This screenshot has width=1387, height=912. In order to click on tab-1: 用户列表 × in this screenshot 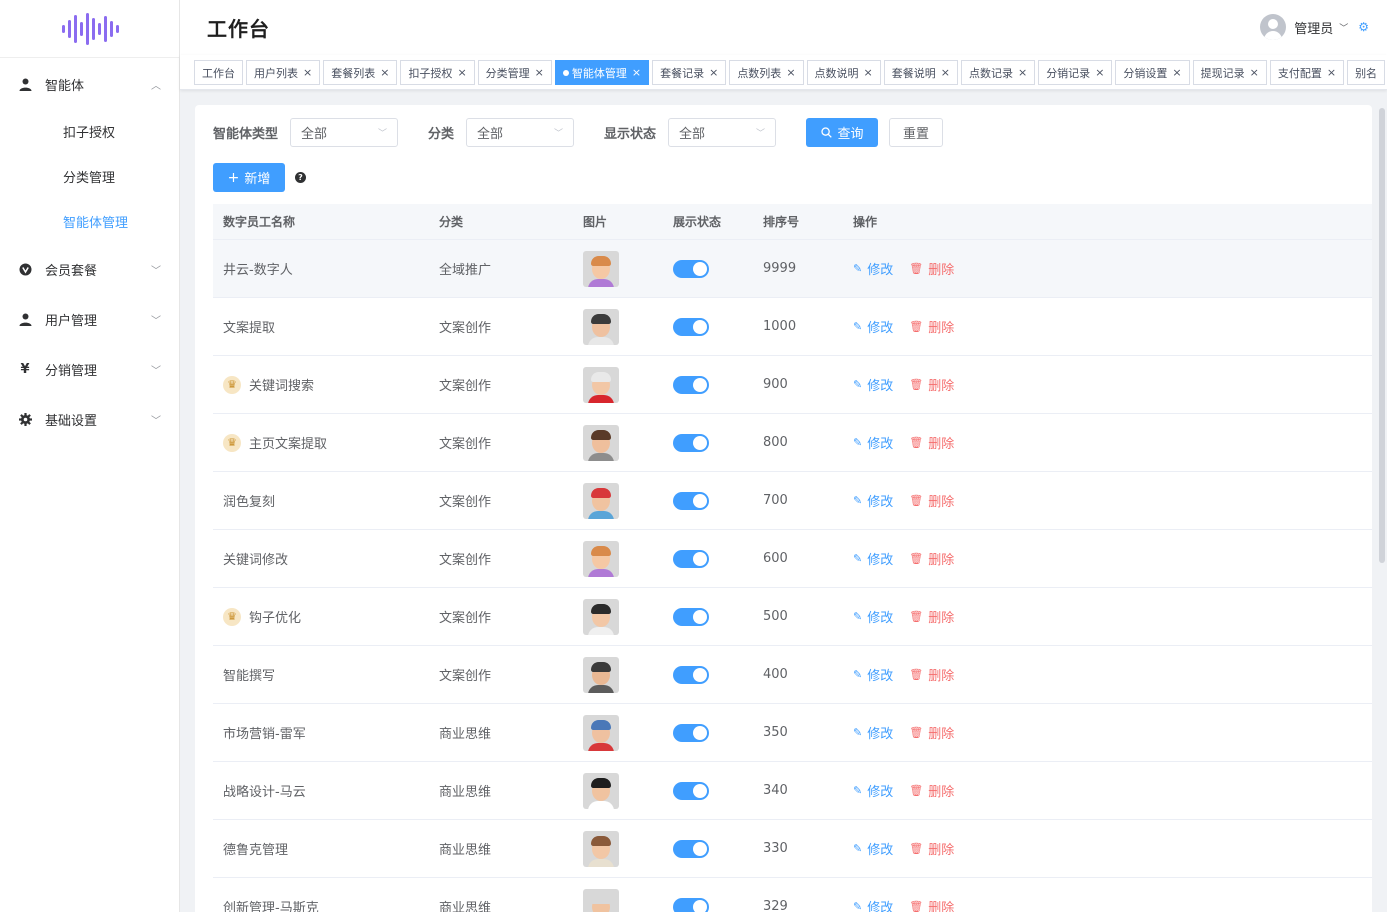, I will do `click(283, 72)`.